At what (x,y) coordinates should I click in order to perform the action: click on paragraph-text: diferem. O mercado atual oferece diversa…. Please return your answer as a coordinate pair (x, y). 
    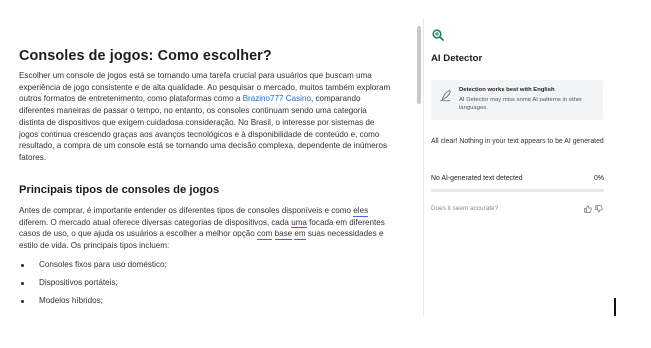
    Looking at the image, I should click on (155, 222).